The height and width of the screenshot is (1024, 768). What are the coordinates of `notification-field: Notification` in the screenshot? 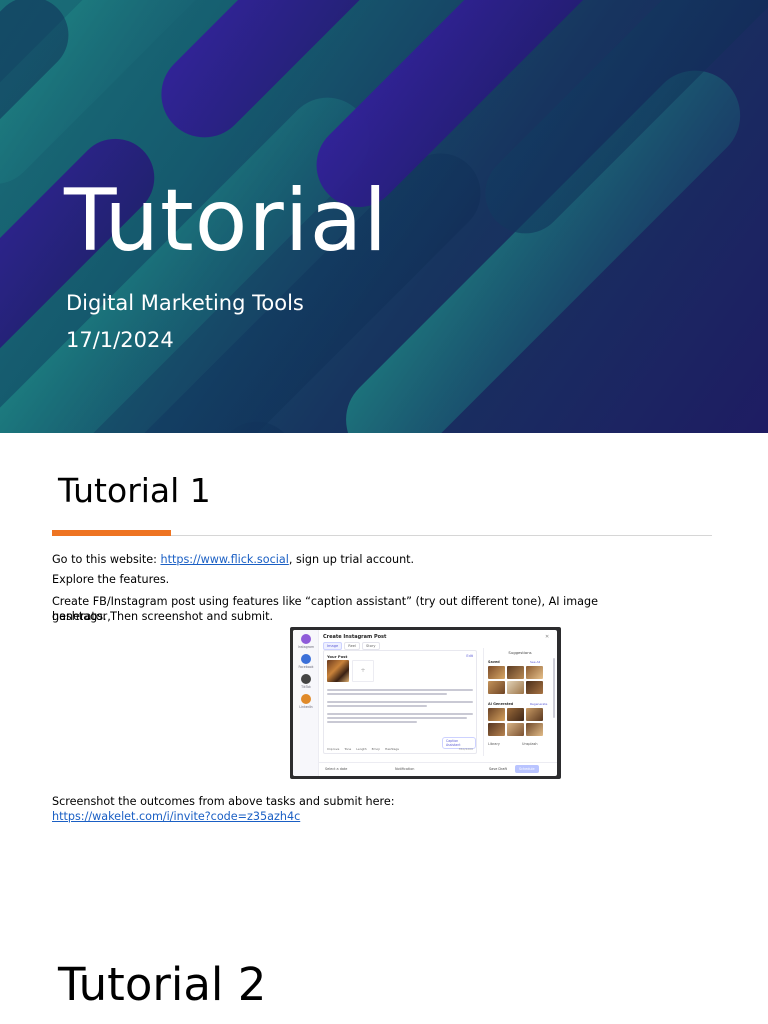 It's located at (405, 769).